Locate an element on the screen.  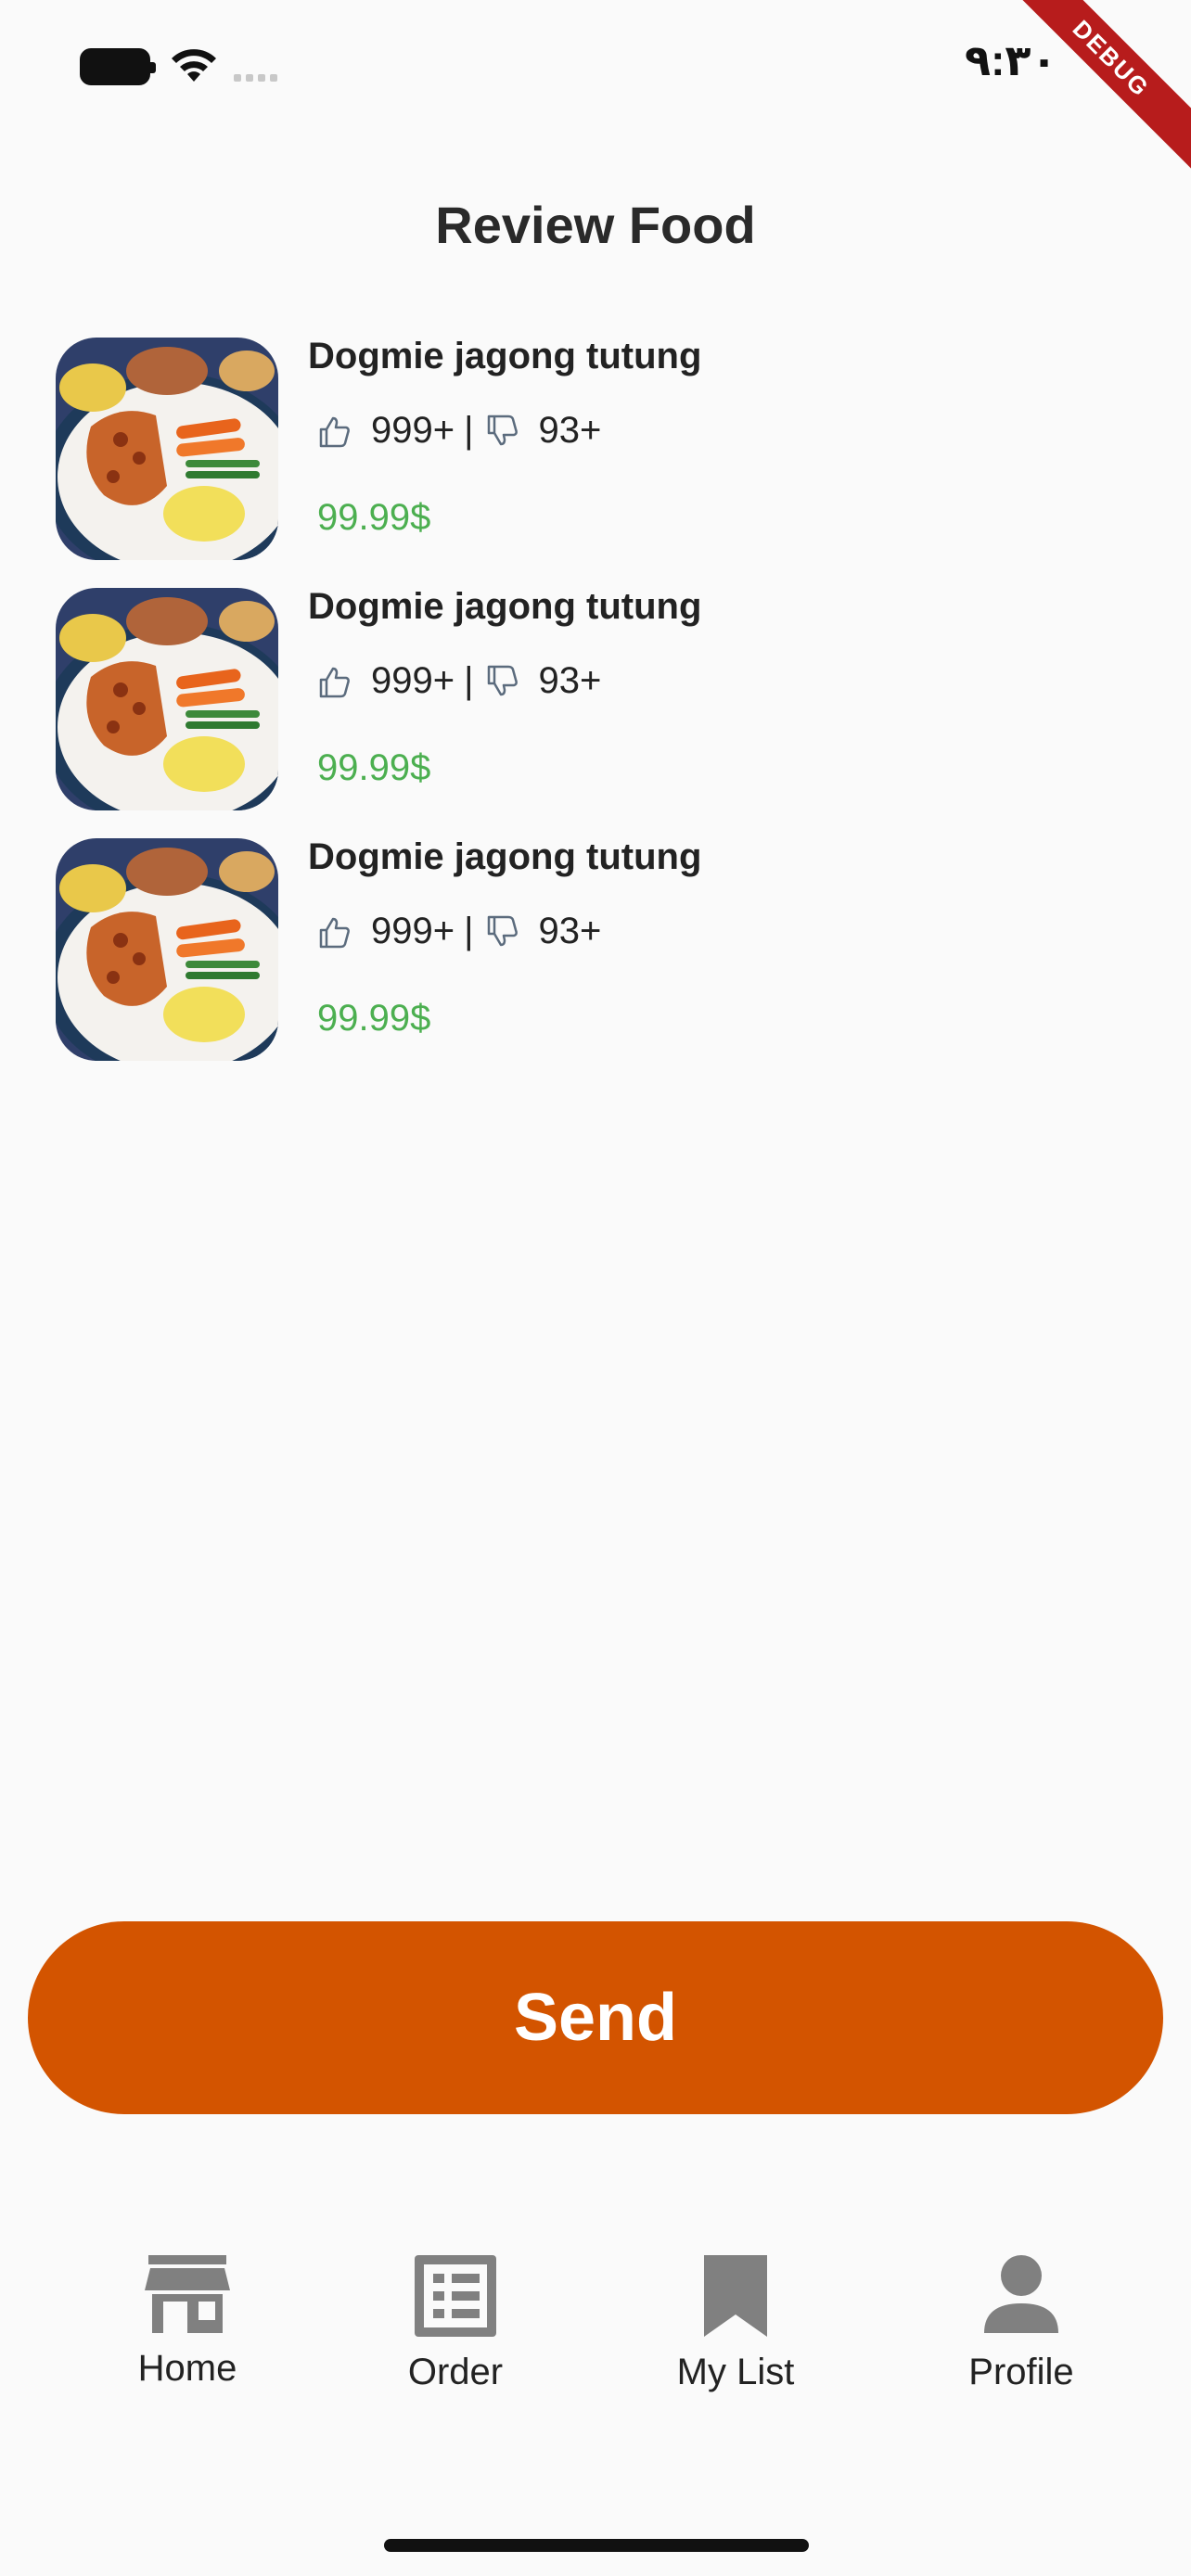
nav-label-order: Order is located at coordinates (455, 2372).